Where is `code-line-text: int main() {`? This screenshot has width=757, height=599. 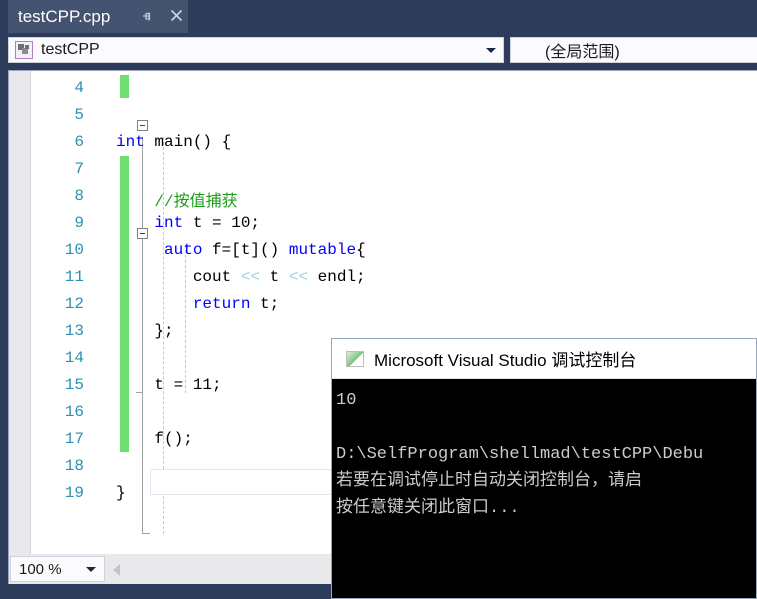 code-line-text: int main() { is located at coordinates (173, 142).